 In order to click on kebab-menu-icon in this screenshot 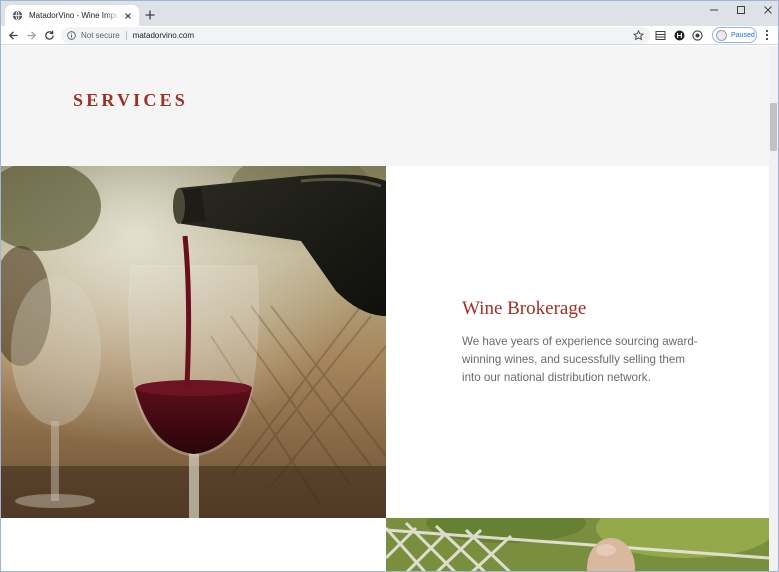, I will do `click(767, 35)`.